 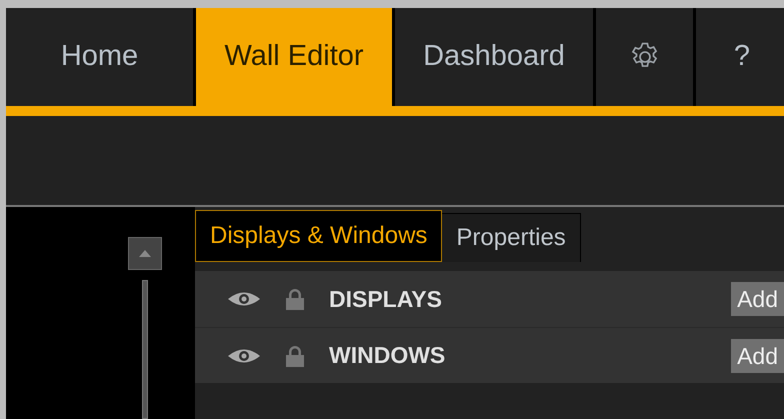 What do you see at coordinates (740, 57) in the screenshot?
I see `nav-tab: ?` at bounding box center [740, 57].